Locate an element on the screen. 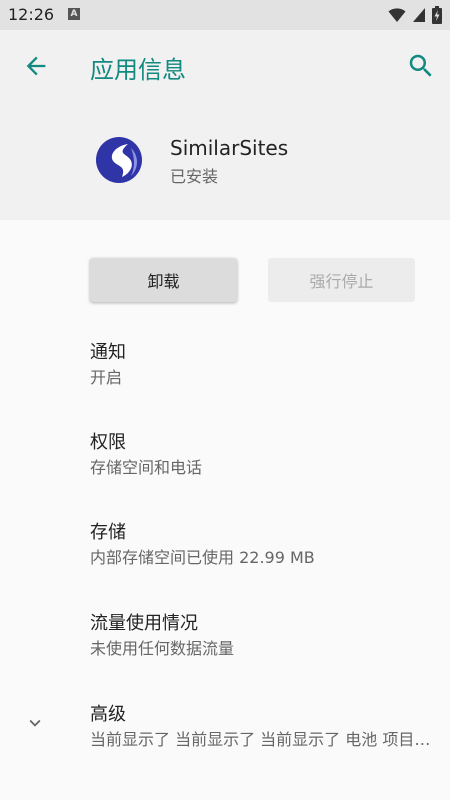  arrow-back-icon is located at coordinates (36, 66).